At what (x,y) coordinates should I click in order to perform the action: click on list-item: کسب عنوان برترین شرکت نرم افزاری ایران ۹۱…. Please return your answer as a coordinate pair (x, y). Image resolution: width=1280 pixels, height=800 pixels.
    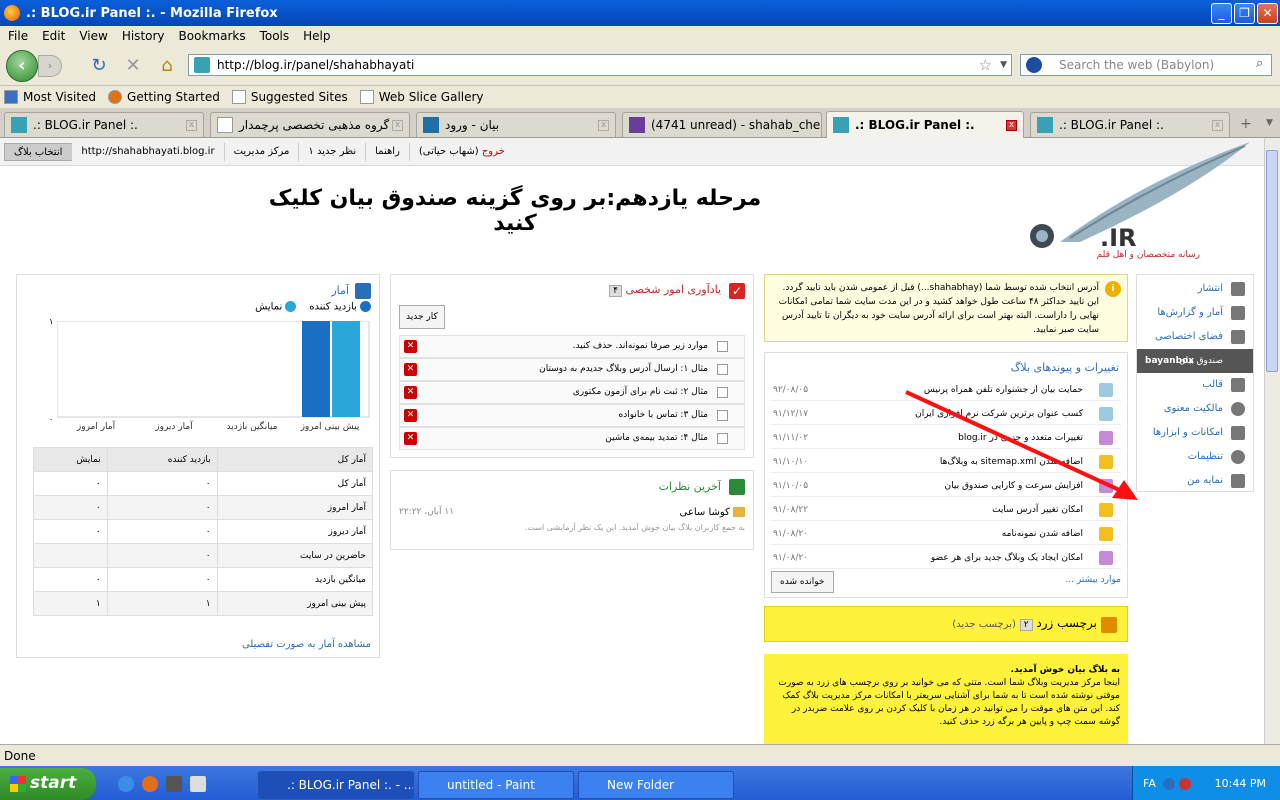
    Looking at the image, I should click on (946, 414).